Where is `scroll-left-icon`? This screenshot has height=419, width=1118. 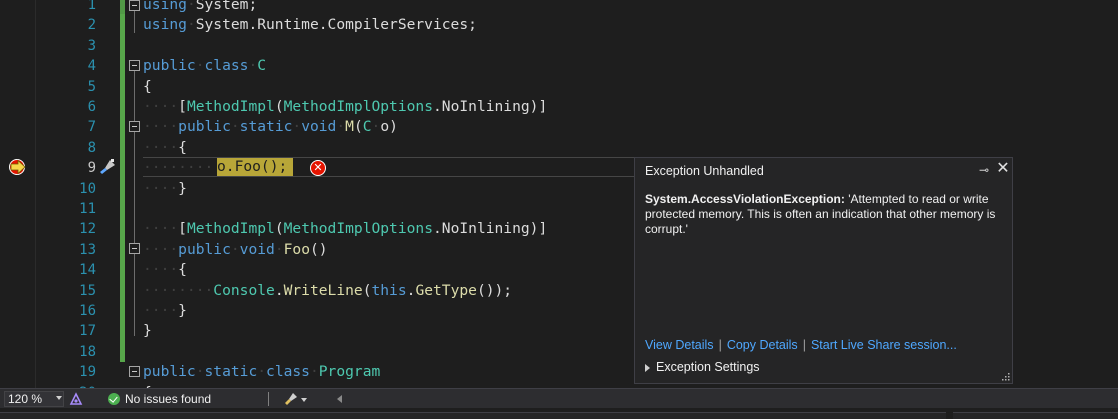 scroll-left-icon is located at coordinates (339, 399).